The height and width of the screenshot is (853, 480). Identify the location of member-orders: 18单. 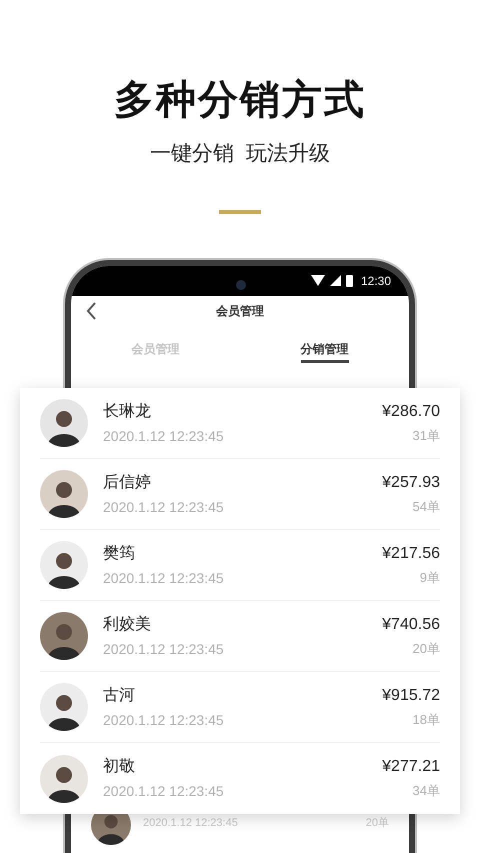
(426, 719).